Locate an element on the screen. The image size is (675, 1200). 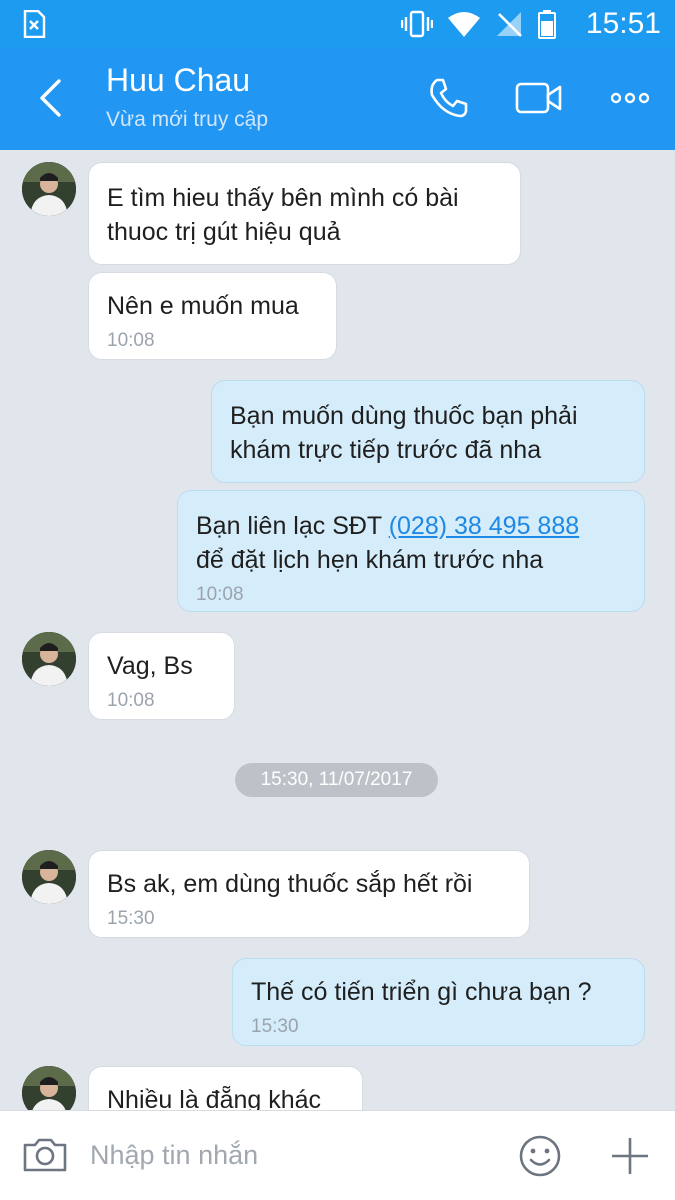
message-text: Bs ak, em dùng thuốc sắp hết rồi is located at coordinates (290, 884).